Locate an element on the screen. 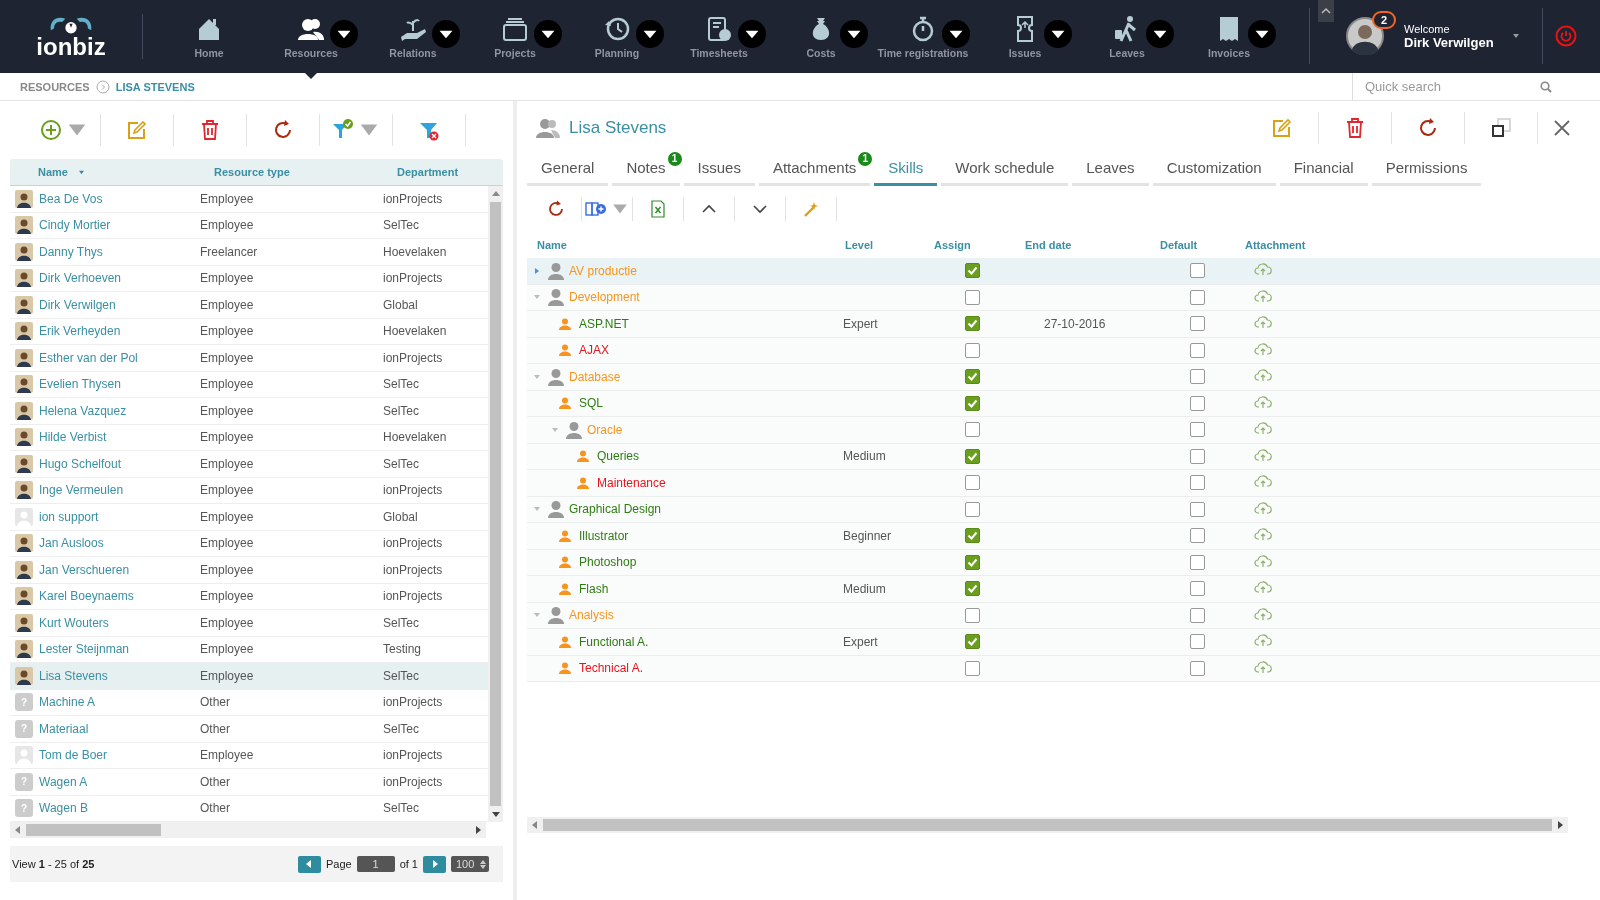 The width and height of the screenshot is (1600, 900). nav-item: Invoices is located at coordinates (1229, 36).